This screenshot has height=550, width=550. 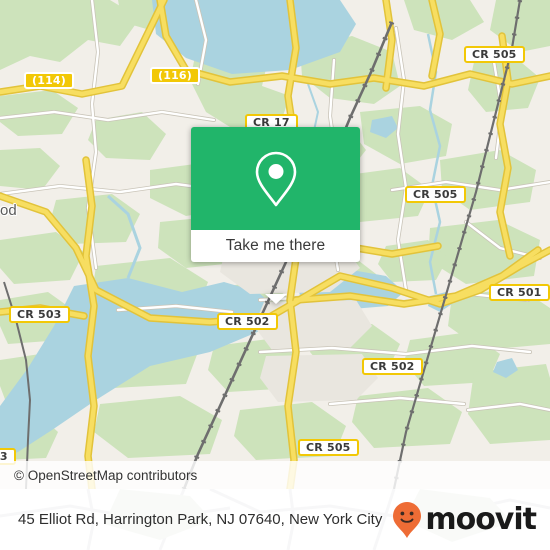 I want to click on take-me-there-label: Take me there, so click(x=275, y=245).